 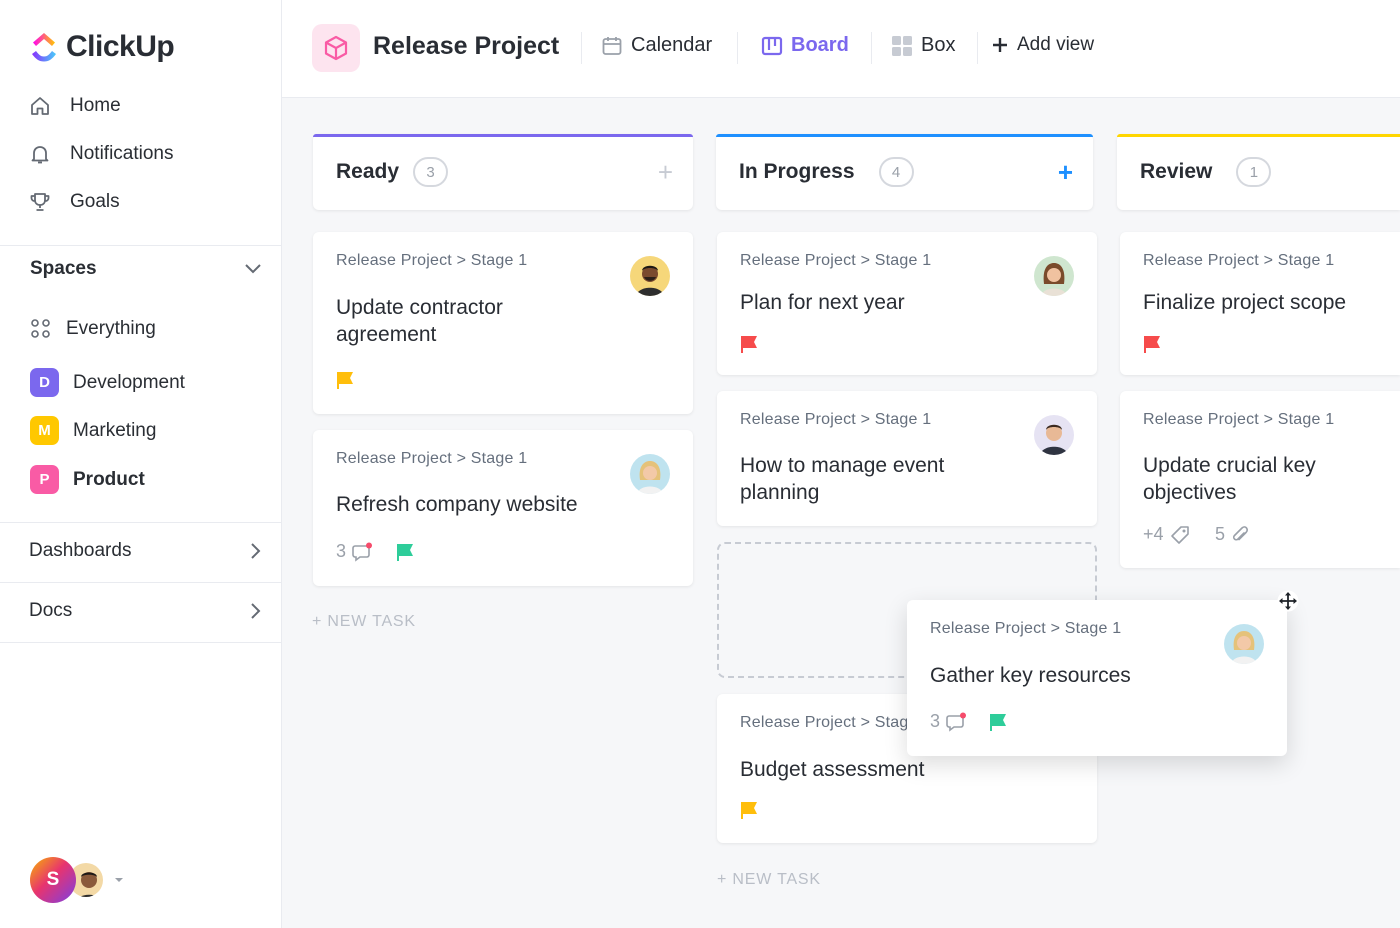 I want to click on cube-icon, so click(x=336, y=48).